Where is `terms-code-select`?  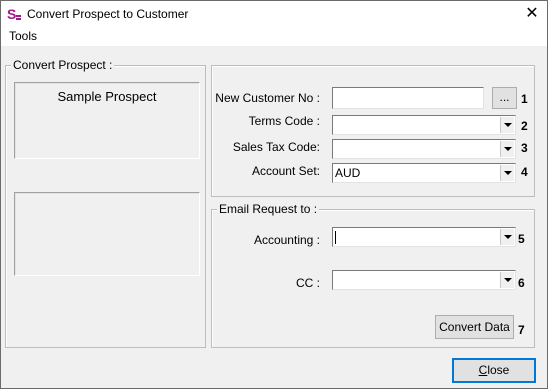
terms-code-select is located at coordinates (424, 125).